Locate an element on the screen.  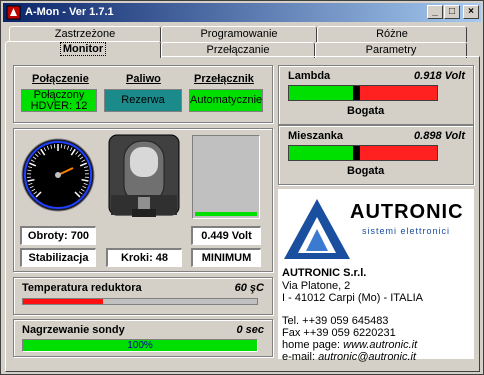
lambda-marker is located at coordinates (357, 93).